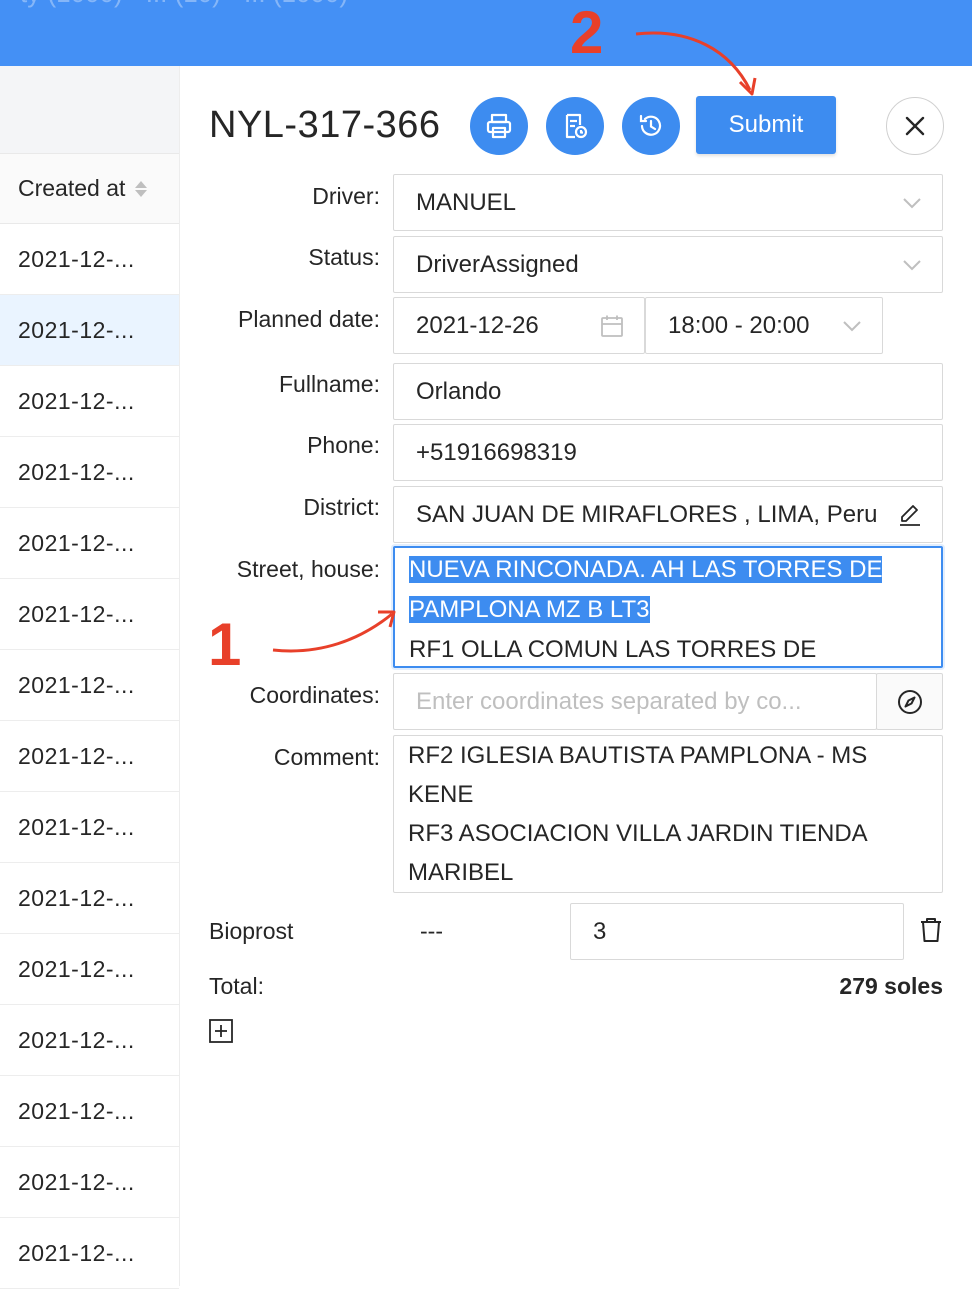 The width and height of the screenshot is (972, 1289). What do you see at coordinates (910, 515) in the screenshot?
I see `edit-icon` at bounding box center [910, 515].